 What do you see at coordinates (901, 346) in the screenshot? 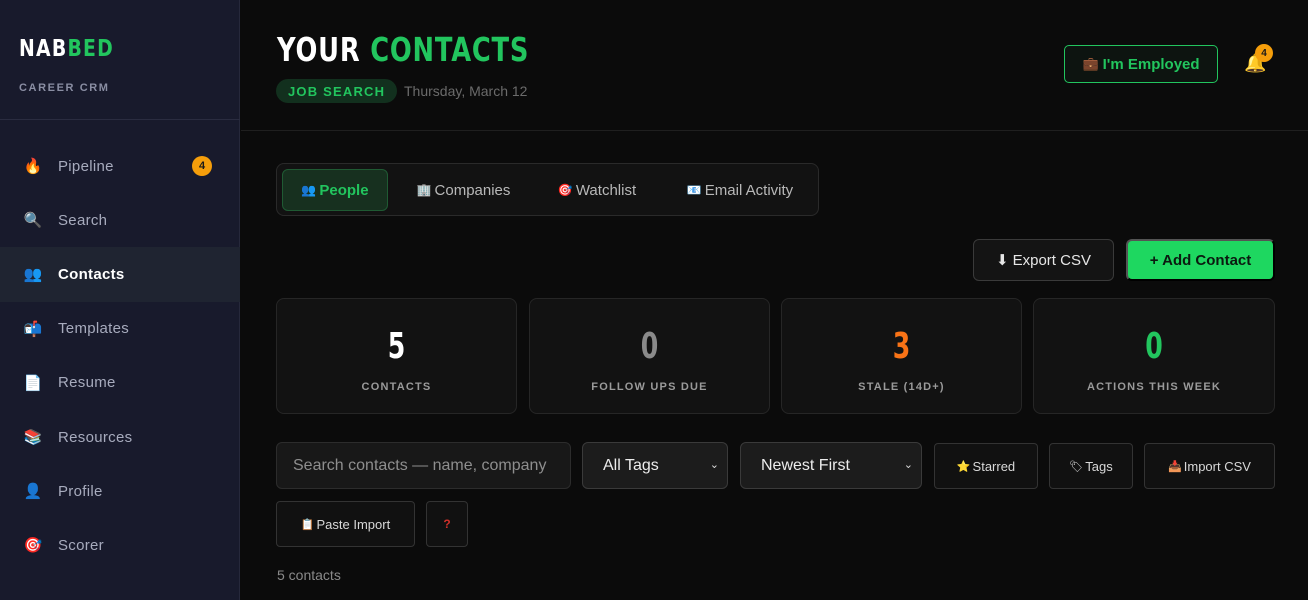
I see `stat-value: 3` at bounding box center [901, 346].